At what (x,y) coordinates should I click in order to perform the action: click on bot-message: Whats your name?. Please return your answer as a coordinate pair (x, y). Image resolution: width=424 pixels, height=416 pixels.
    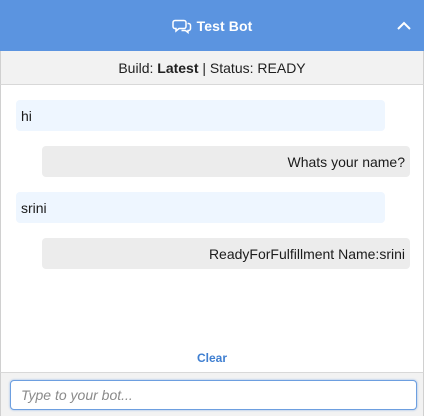
    Looking at the image, I should click on (226, 161).